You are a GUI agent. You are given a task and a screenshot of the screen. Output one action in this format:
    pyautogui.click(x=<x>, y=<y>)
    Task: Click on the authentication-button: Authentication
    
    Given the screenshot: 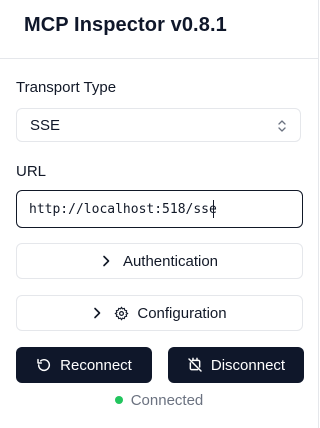 What is the action you would take?
    pyautogui.click(x=159, y=261)
    